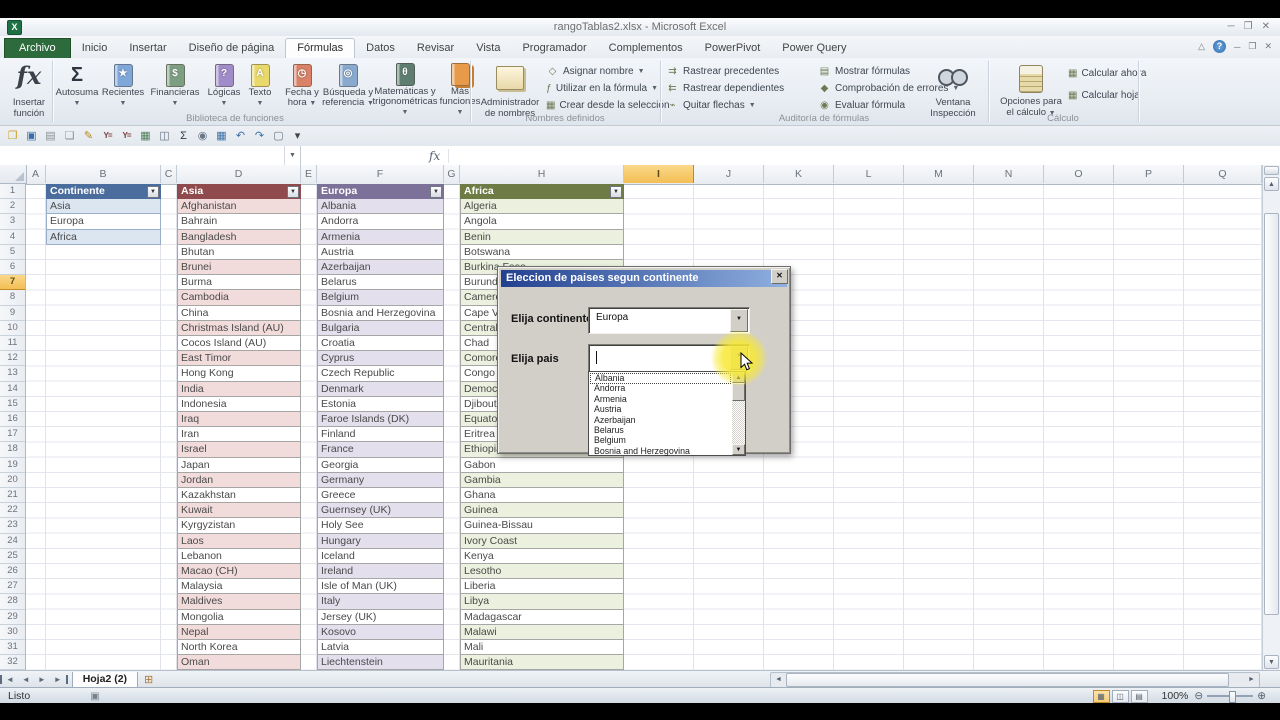 This screenshot has height=720, width=1280. What do you see at coordinates (380, 174) in the screenshot?
I see `column-header-F: F` at bounding box center [380, 174].